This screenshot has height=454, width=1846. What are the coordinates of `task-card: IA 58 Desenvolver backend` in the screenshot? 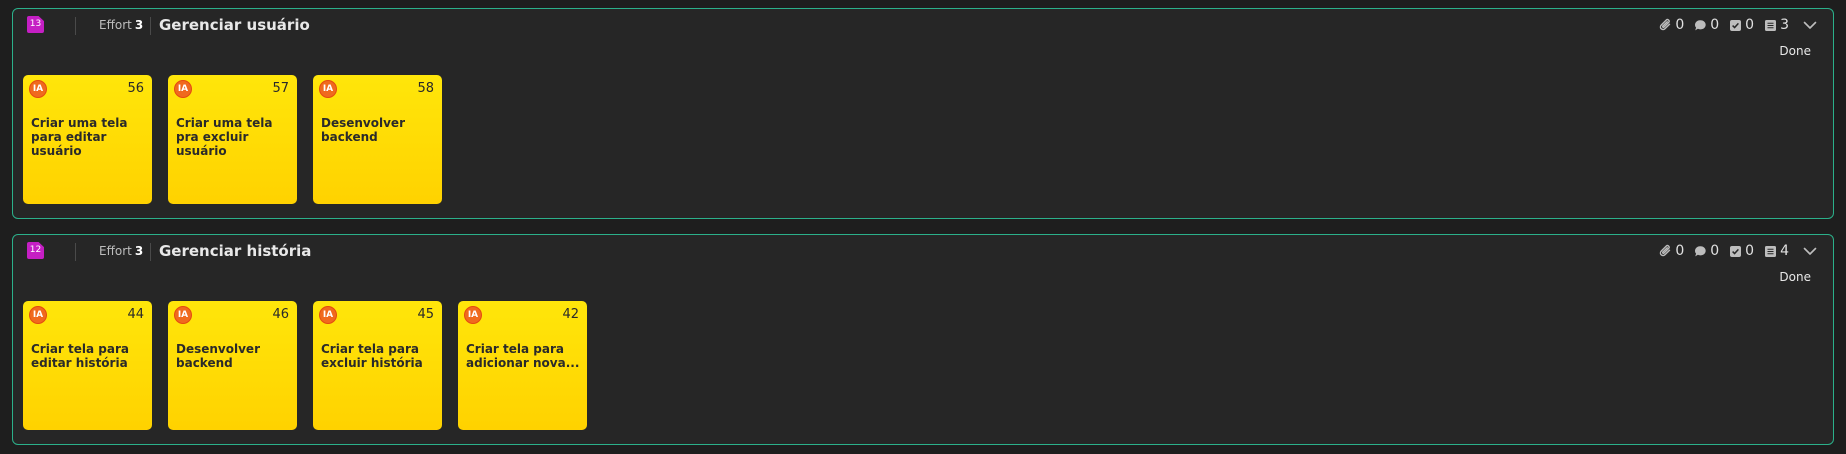 It's located at (377, 139).